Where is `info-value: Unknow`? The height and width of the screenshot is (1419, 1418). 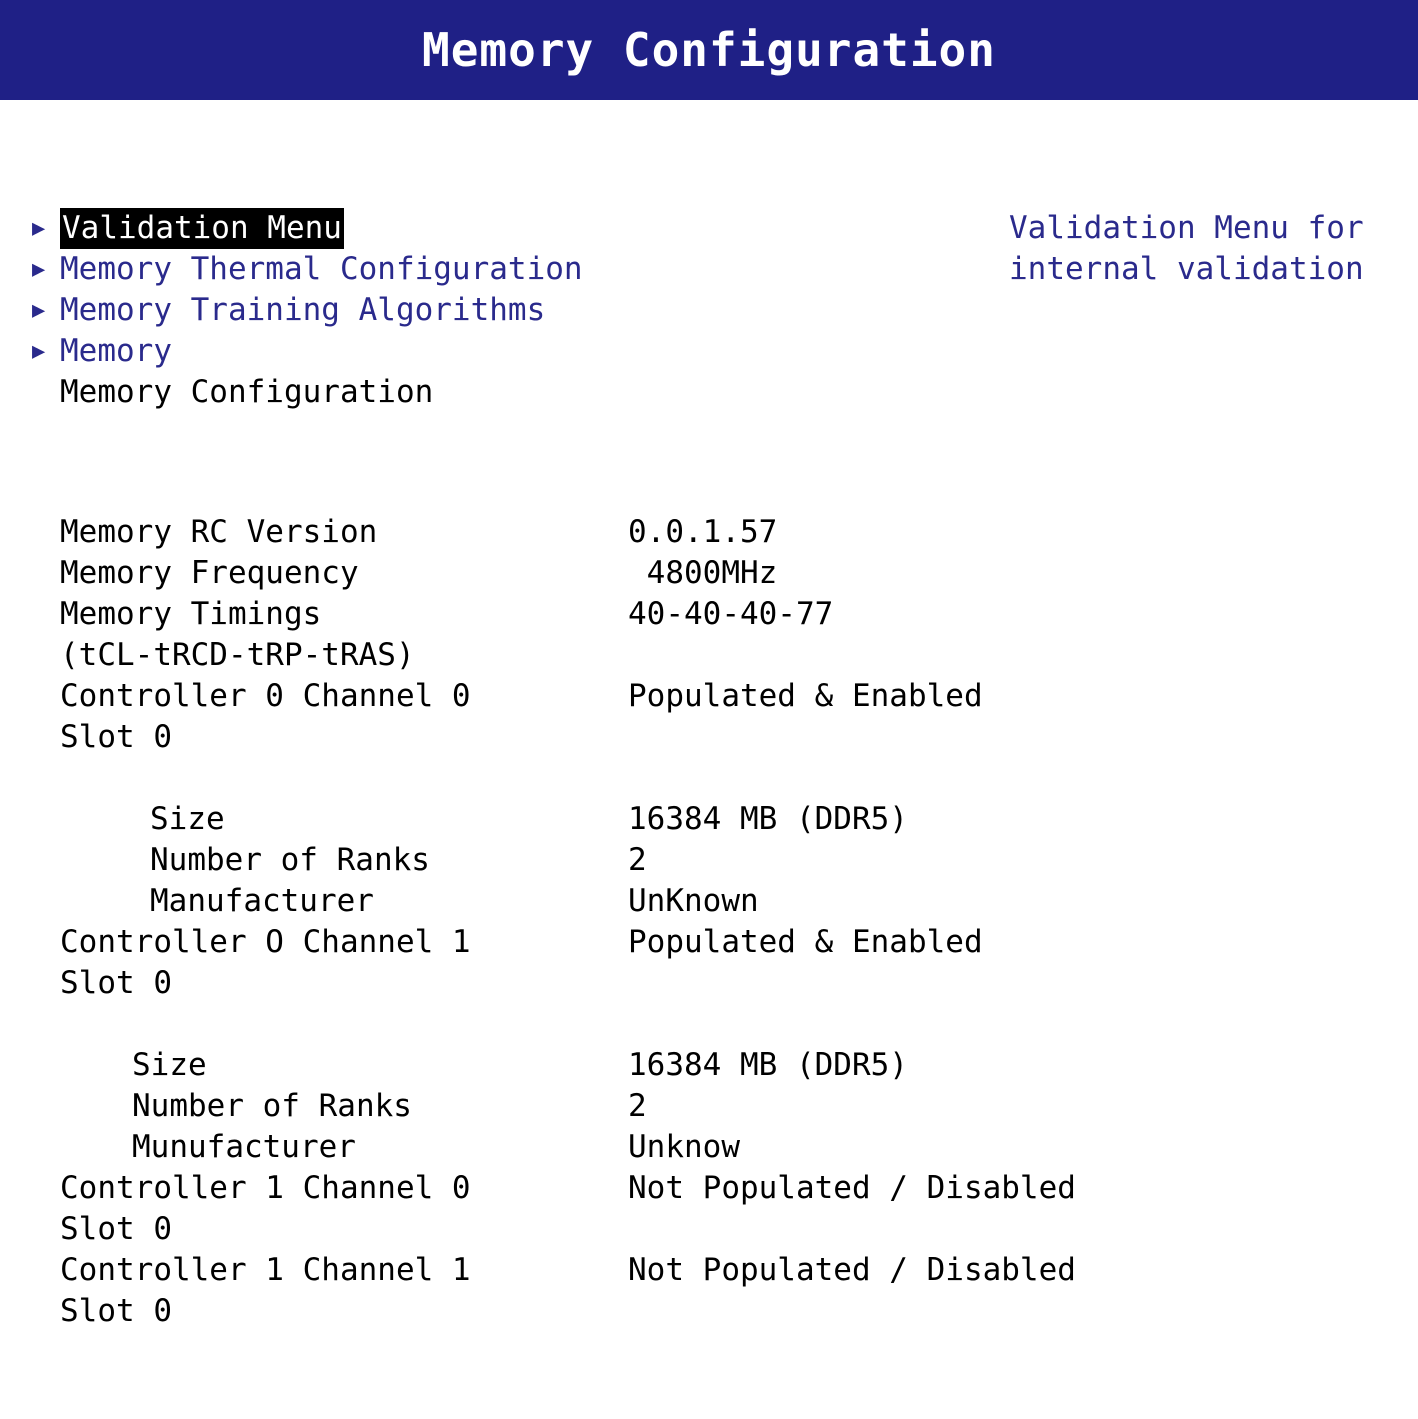 info-value: Unknow is located at coordinates (684, 1147).